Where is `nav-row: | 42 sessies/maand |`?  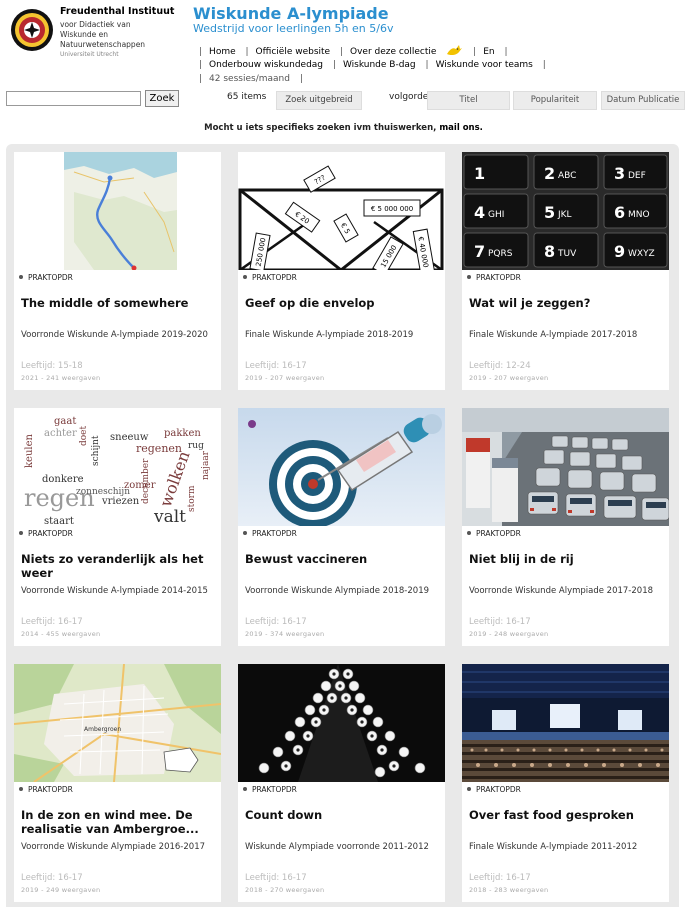 nav-row: | 42 sessies/maand | is located at coordinates (251, 79).